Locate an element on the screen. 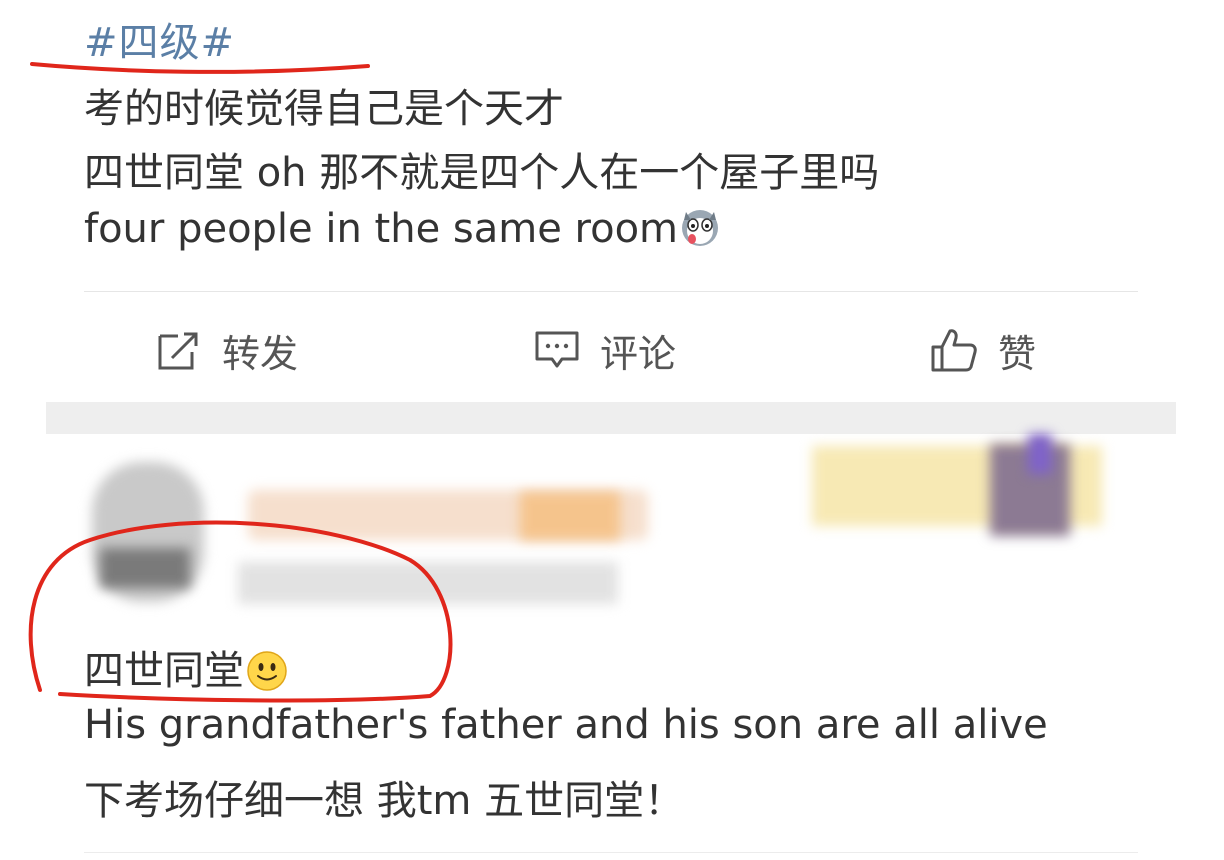 This screenshot has width=1224, height=860. post-text-line-2: 四世同堂 oh 那不就是四个人在一个屋子里吗 is located at coordinates (482, 173).